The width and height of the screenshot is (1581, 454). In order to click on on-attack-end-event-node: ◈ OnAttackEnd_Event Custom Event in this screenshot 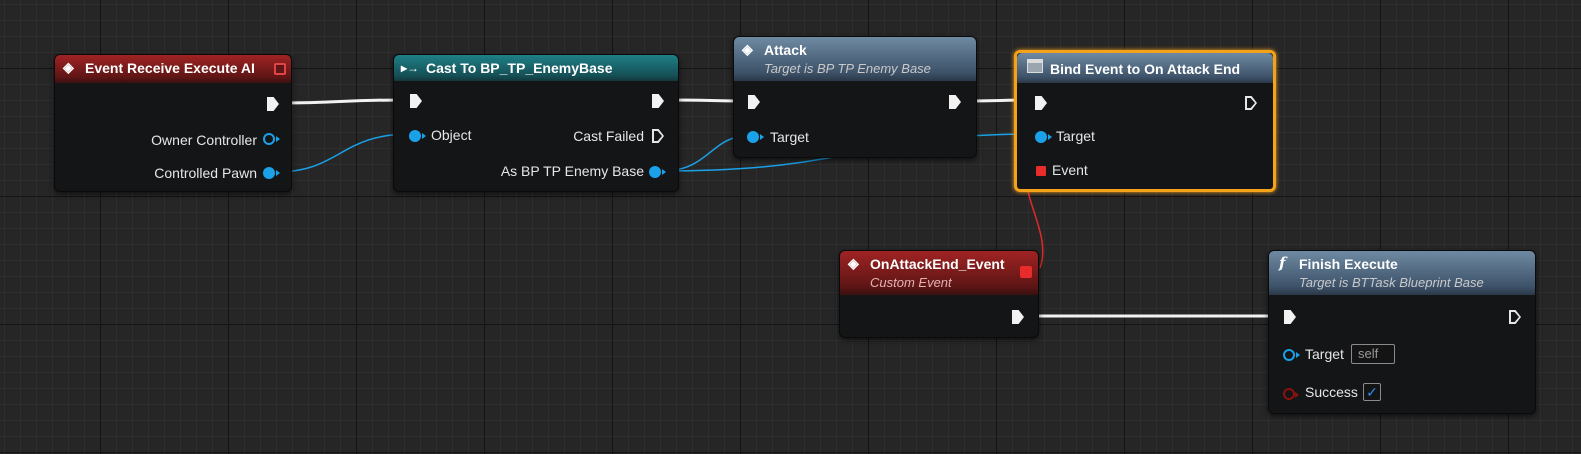, I will do `click(939, 294)`.